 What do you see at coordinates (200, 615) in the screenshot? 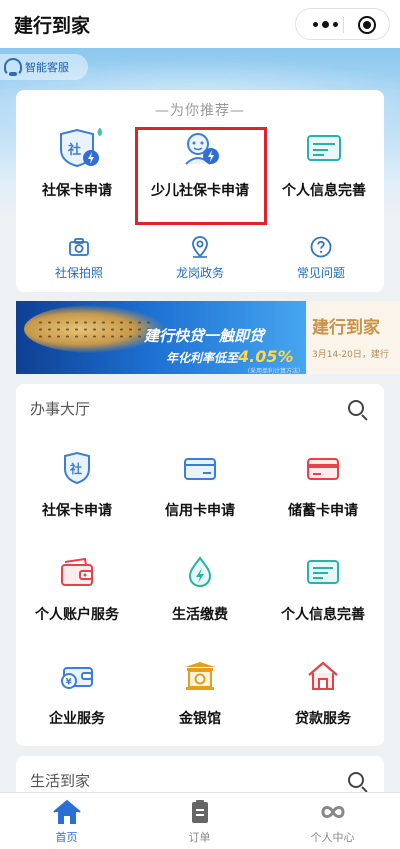
I see `hall-item-label: 生活缴费` at bounding box center [200, 615].